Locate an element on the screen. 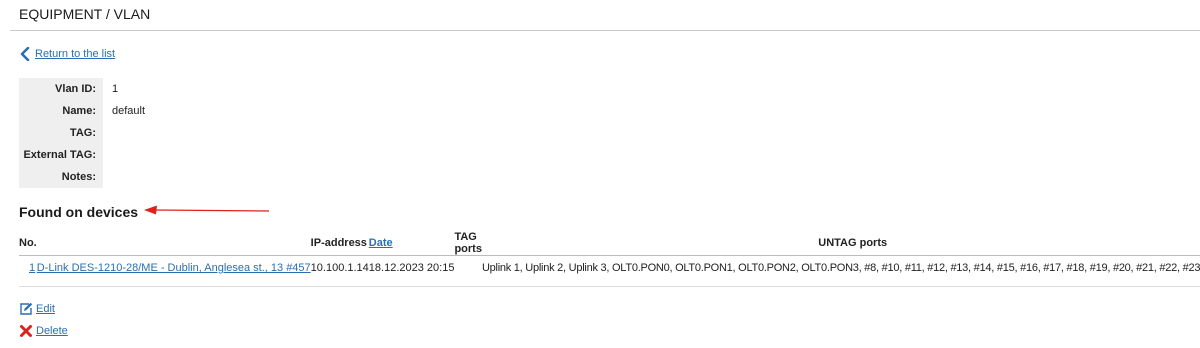 The width and height of the screenshot is (1200, 348). tag-ports-cell is located at coordinates (468, 271).